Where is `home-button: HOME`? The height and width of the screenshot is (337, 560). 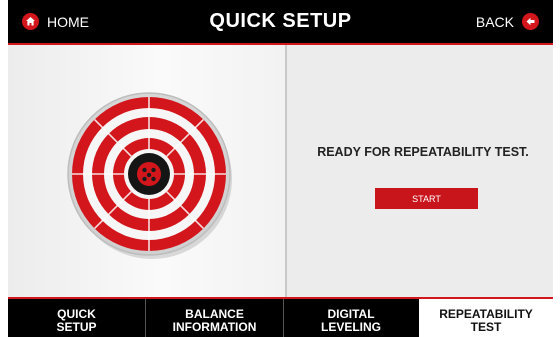
home-button: HOME is located at coordinates (55, 21).